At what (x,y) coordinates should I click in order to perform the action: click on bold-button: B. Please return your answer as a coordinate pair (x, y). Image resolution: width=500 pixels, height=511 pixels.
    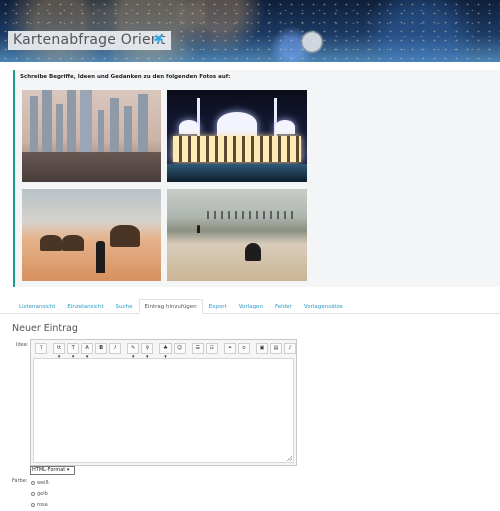
    Looking at the image, I should click on (101, 348).